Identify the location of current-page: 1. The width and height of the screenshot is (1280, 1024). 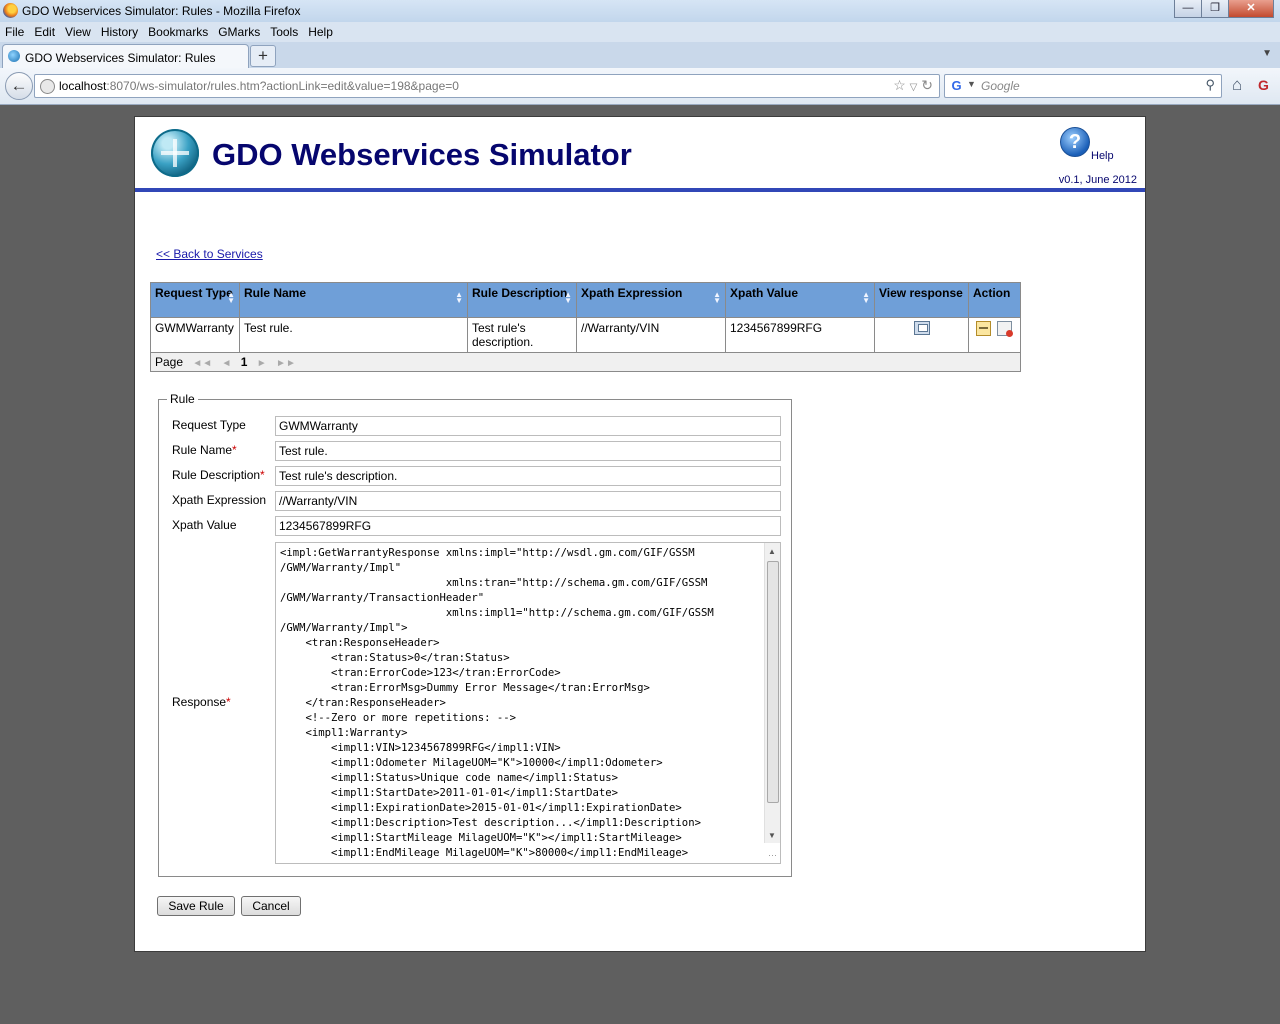
(244, 362).